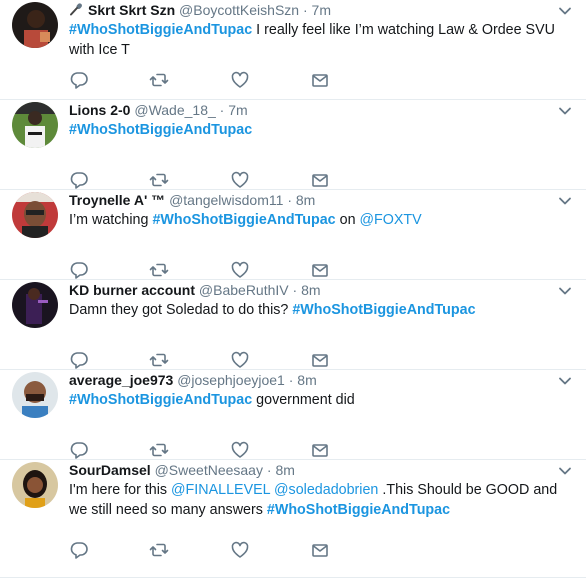  Describe the element at coordinates (209, 470) in the screenshot. I see `user-handle: @SweetNeesaay` at that location.